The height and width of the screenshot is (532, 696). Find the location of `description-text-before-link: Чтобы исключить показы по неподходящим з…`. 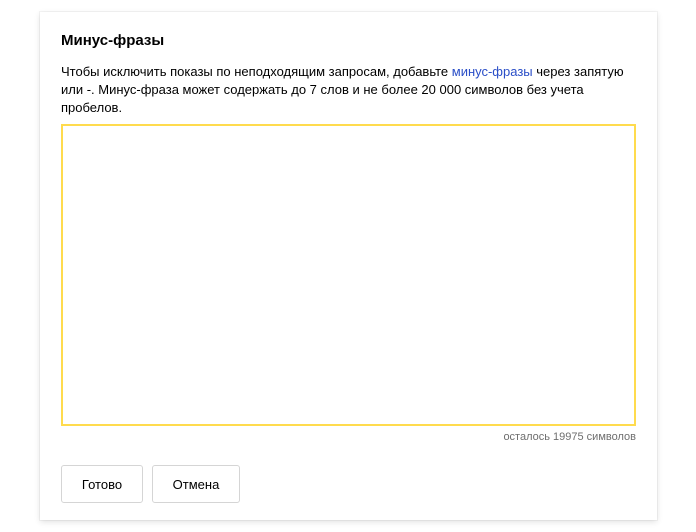

description-text-before-link: Чтобы исключить показы по неподходящим з… is located at coordinates (256, 71).